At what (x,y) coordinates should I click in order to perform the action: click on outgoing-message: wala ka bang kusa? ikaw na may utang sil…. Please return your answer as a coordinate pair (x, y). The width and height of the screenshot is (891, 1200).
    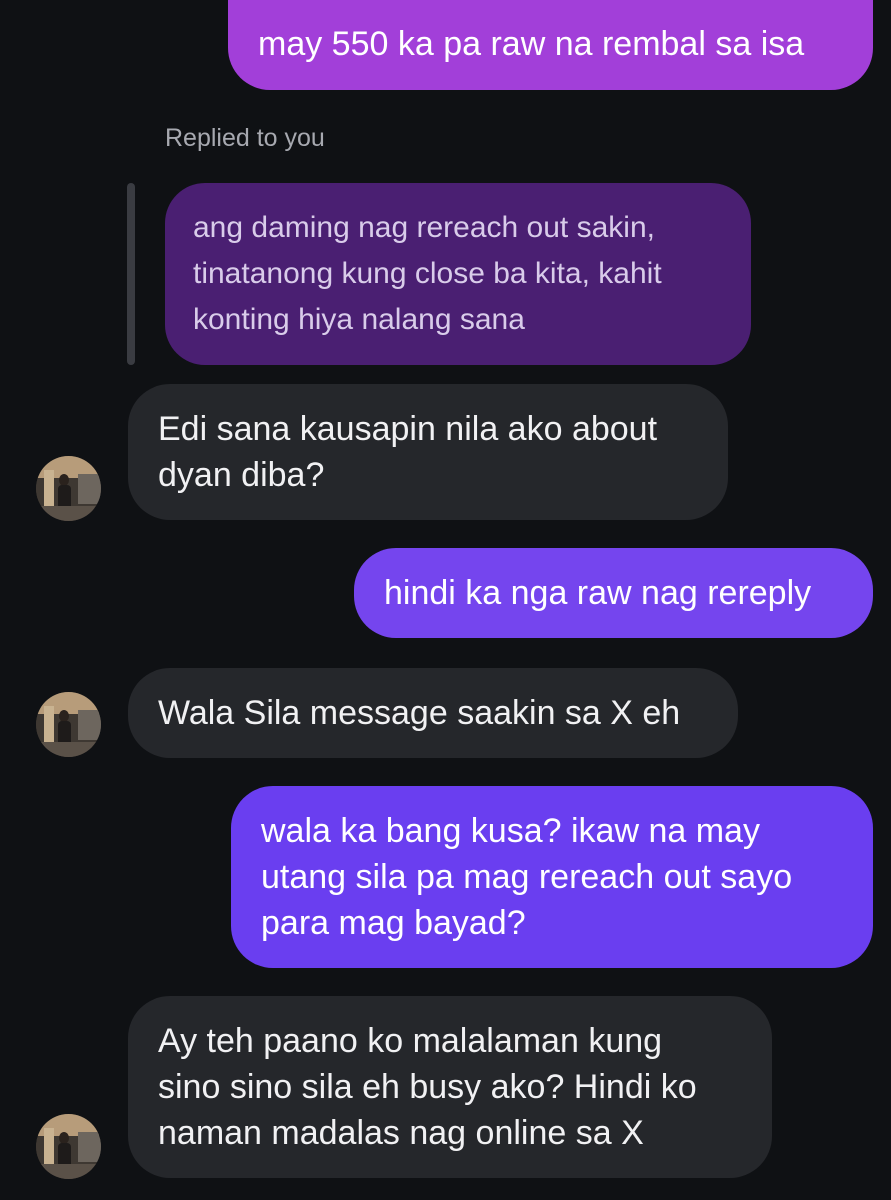
    Looking at the image, I should click on (552, 877).